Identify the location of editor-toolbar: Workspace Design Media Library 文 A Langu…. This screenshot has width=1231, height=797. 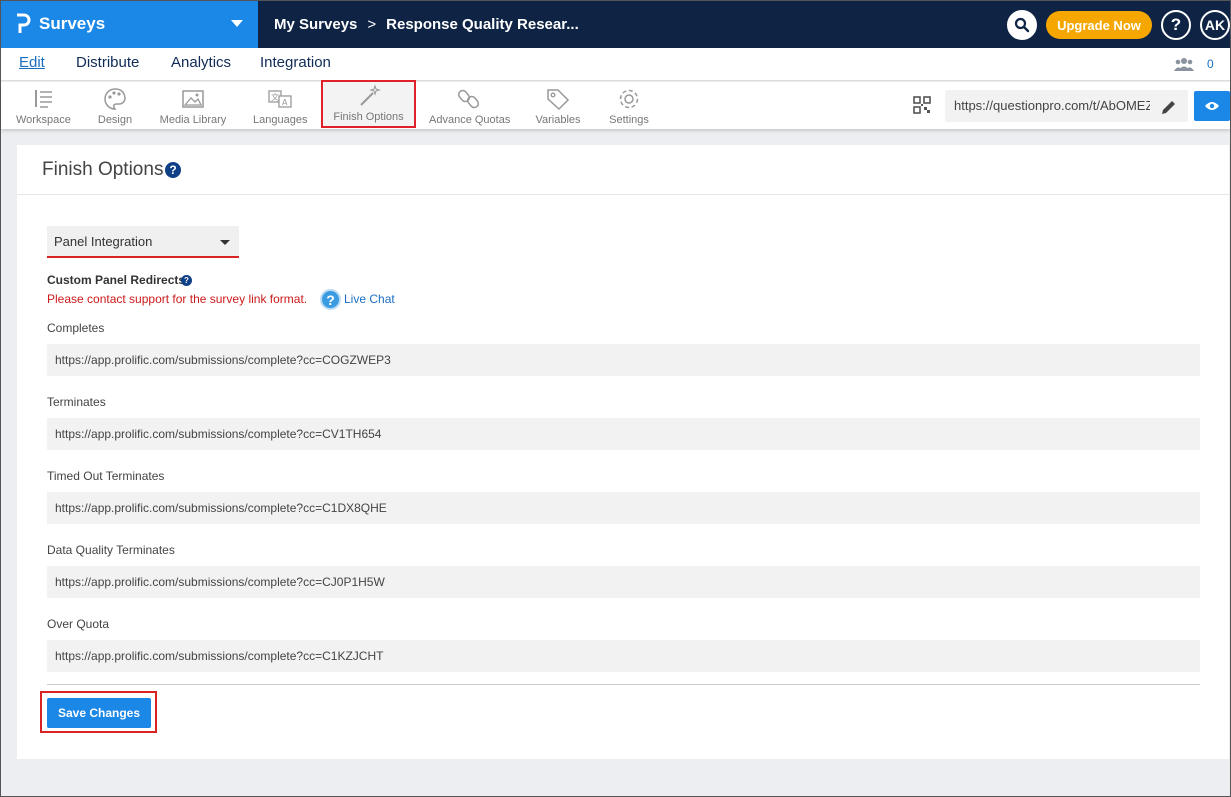
(615, 104).